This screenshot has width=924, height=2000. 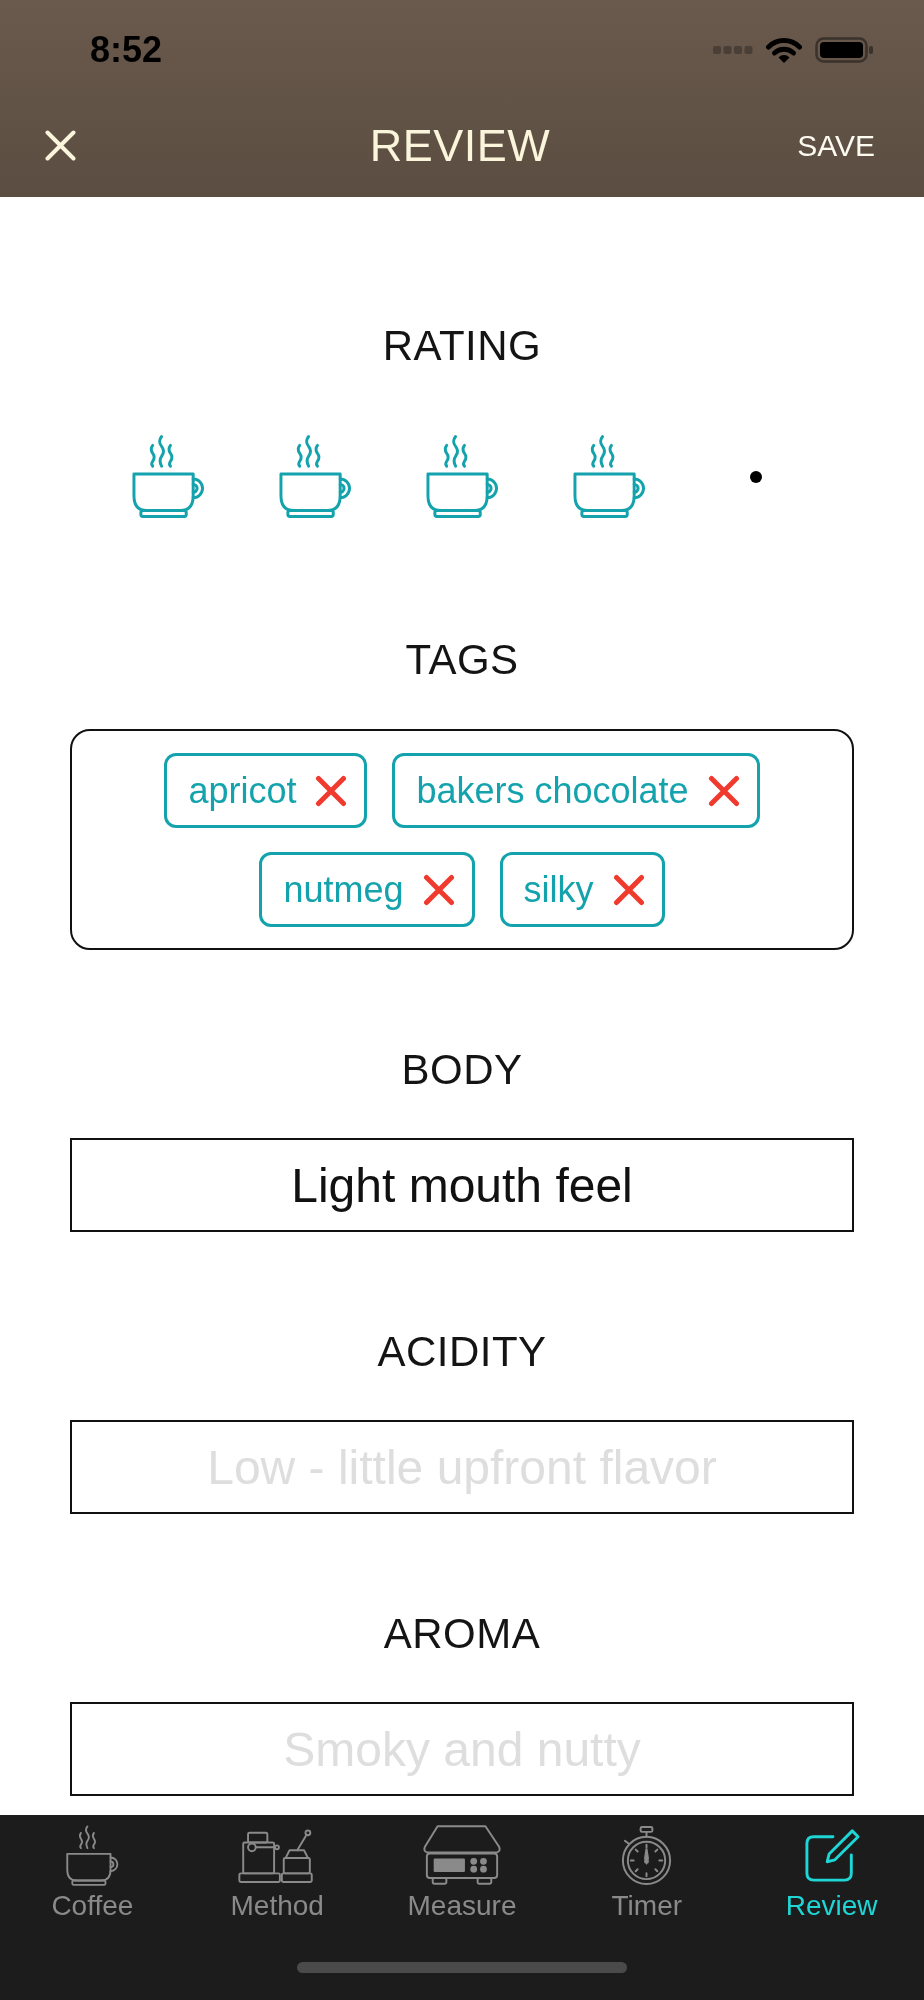 I want to click on tab-item: Coffee, so click(x=92, y=1873).